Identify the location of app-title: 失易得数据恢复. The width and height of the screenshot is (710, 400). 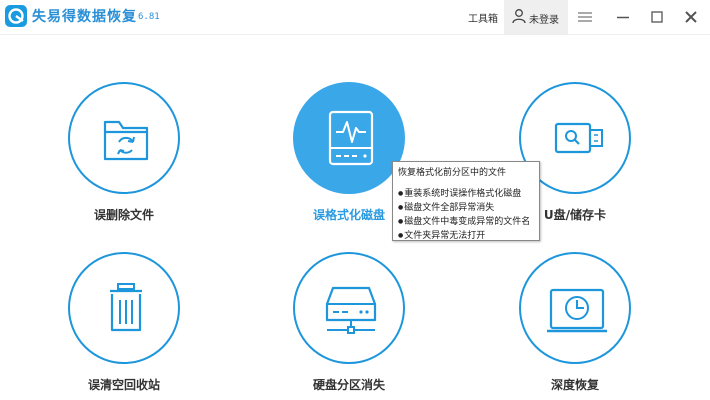
(84, 17).